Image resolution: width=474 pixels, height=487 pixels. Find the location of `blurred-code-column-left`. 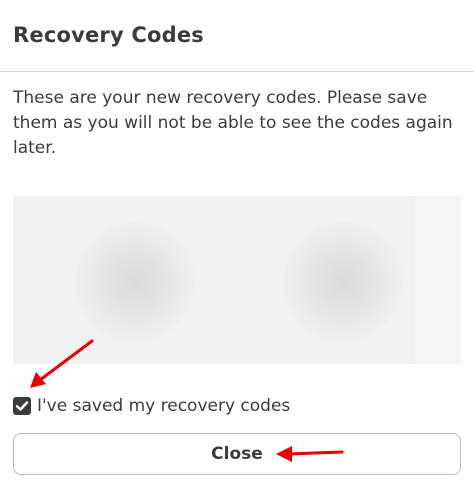

blurred-code-column-left is located at coordinates (135, 282).